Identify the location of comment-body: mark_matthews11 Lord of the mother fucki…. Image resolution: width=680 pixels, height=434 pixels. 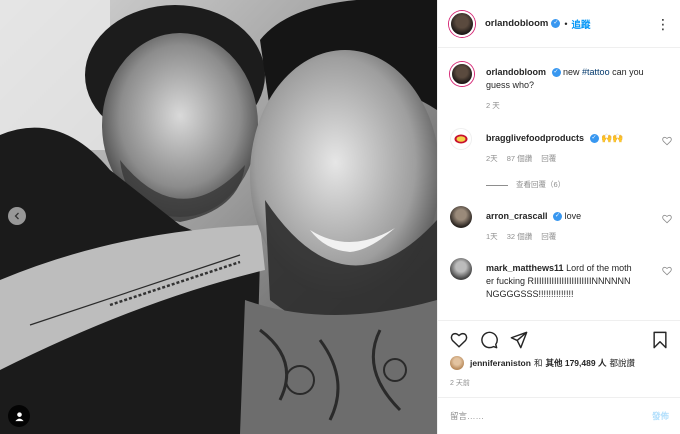
(561, 281).